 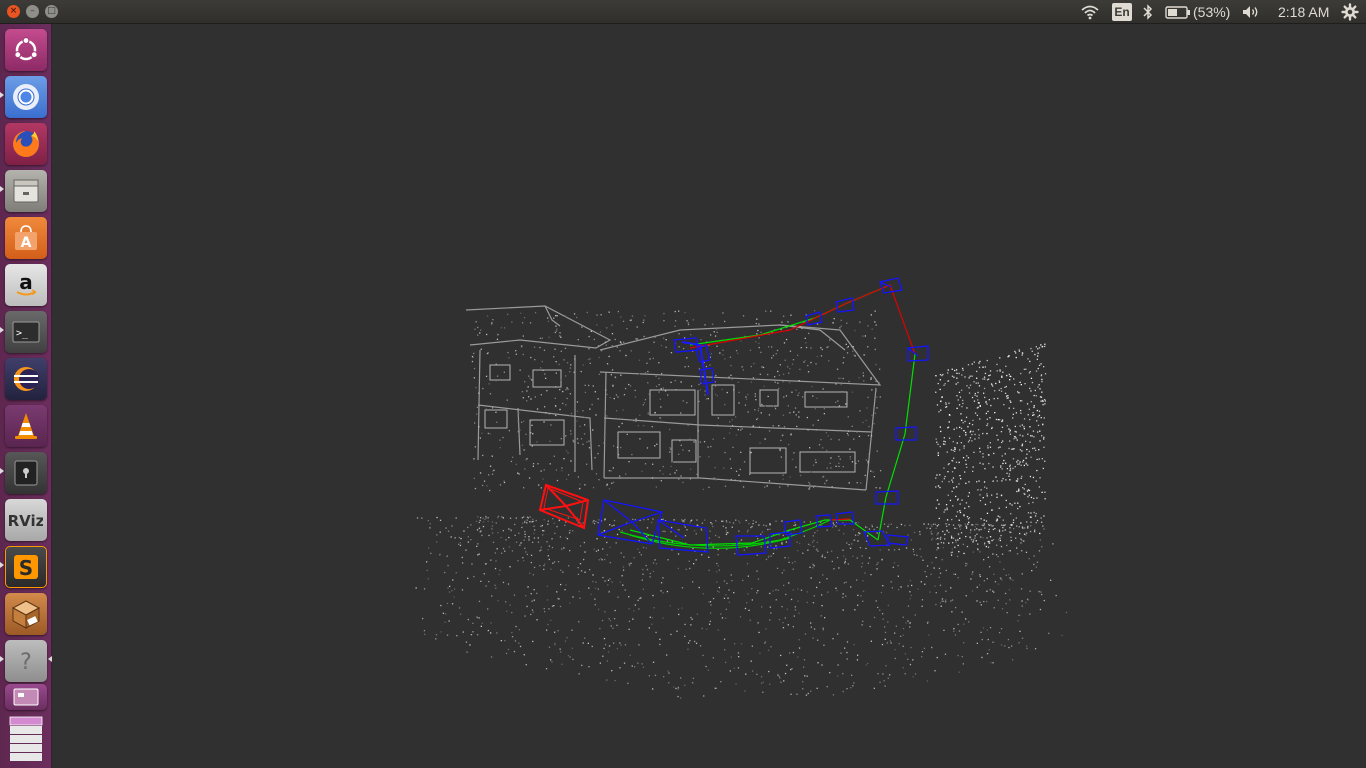 What do you see at coordinates (991, 451) in the screenshot?
I see `right-structure-point-cloud` at bounding box center [991, 451].